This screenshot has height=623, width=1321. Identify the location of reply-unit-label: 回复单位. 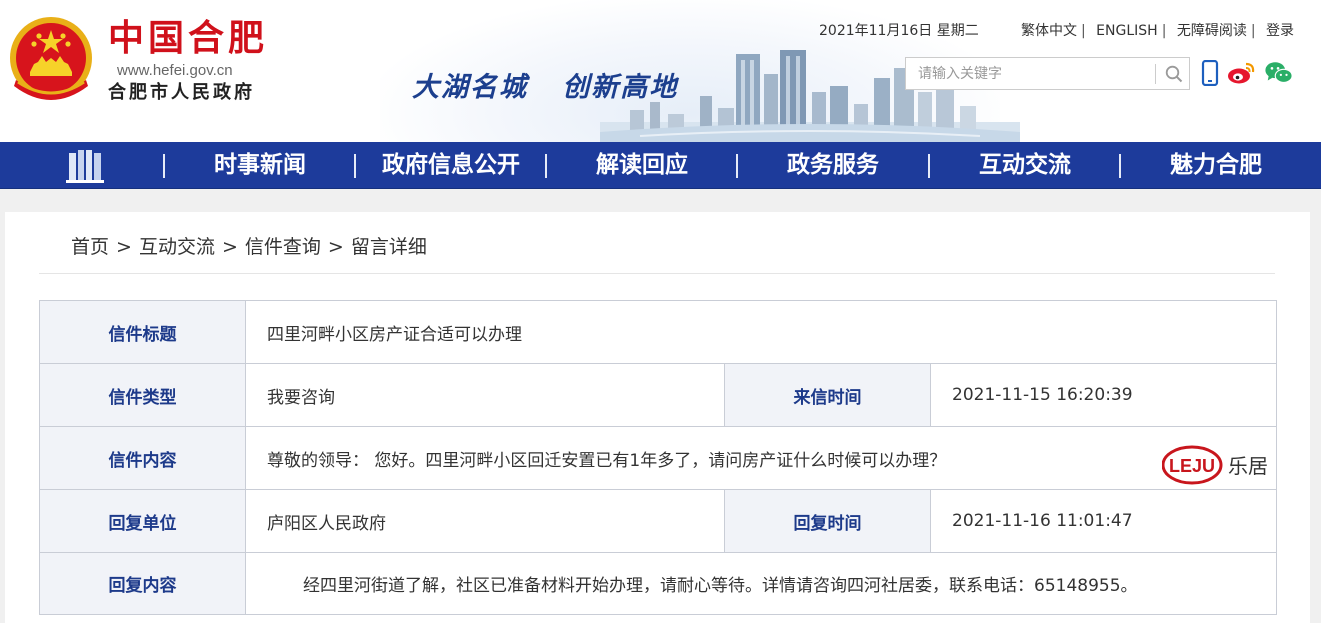
(142, 521).